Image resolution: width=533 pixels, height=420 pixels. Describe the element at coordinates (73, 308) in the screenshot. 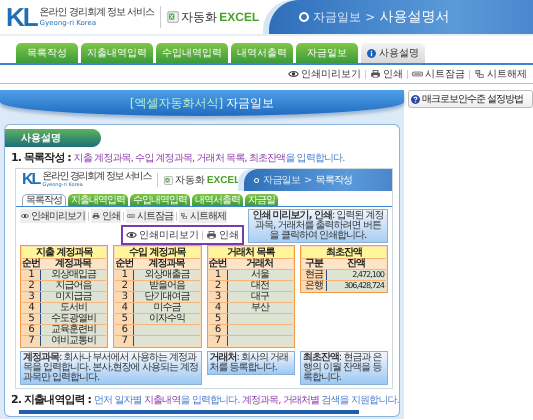

I see `table-cell: 도서비` at that location.